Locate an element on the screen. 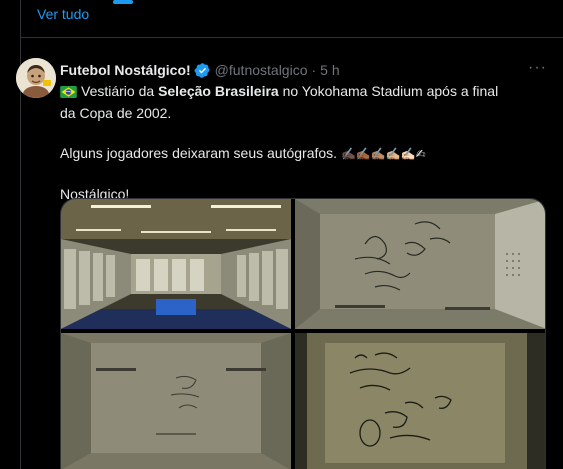 Image resolution: width=563 pixels, height=469 pixels. more-options-icon: ··· is located at coordinates (537, 68).